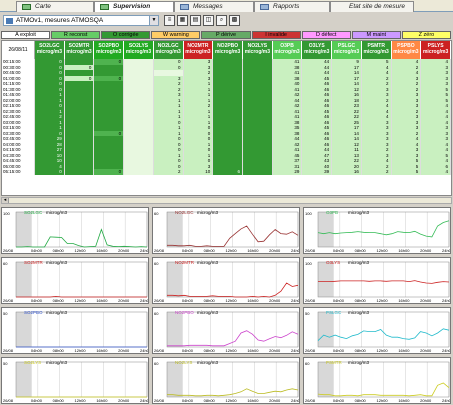  I want to click on tab-label: Etat site de mesure, so click(377, 6).